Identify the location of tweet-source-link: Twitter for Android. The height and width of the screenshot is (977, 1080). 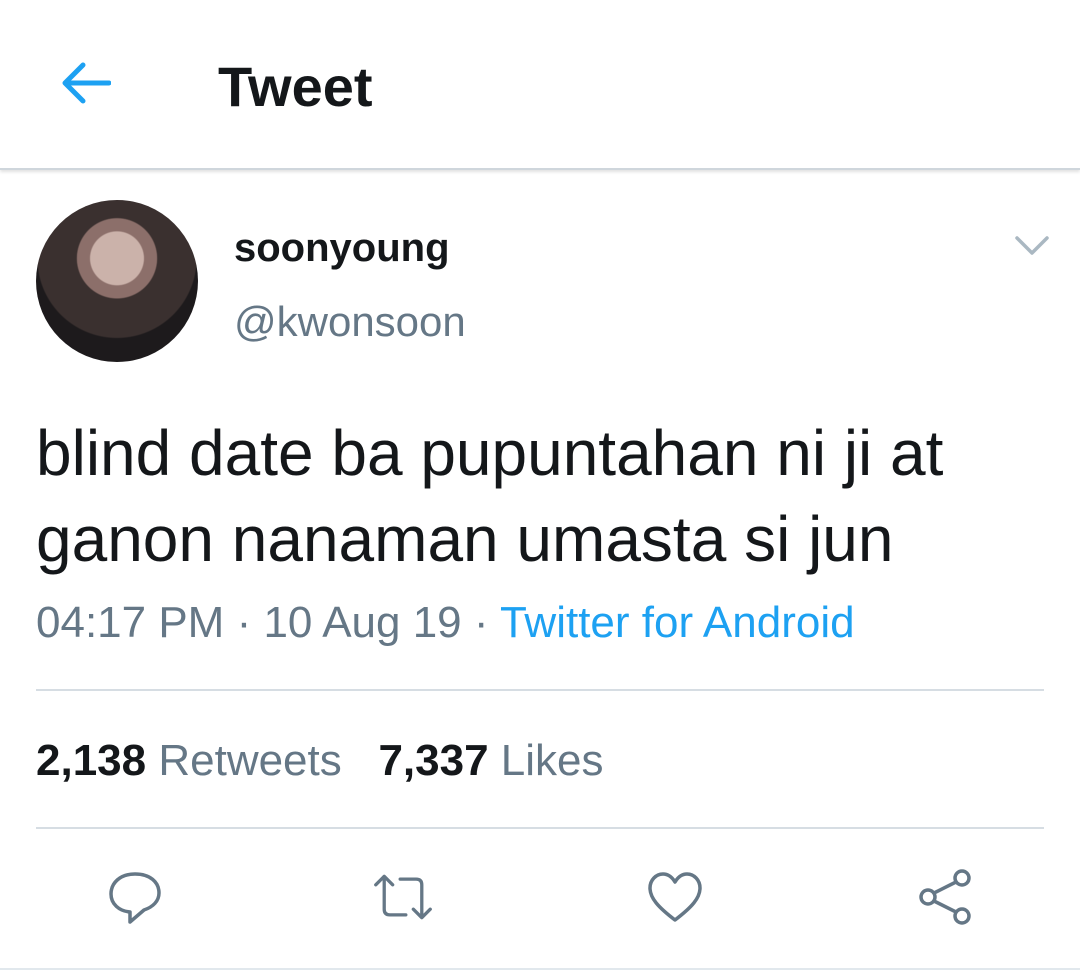
(677, 622).